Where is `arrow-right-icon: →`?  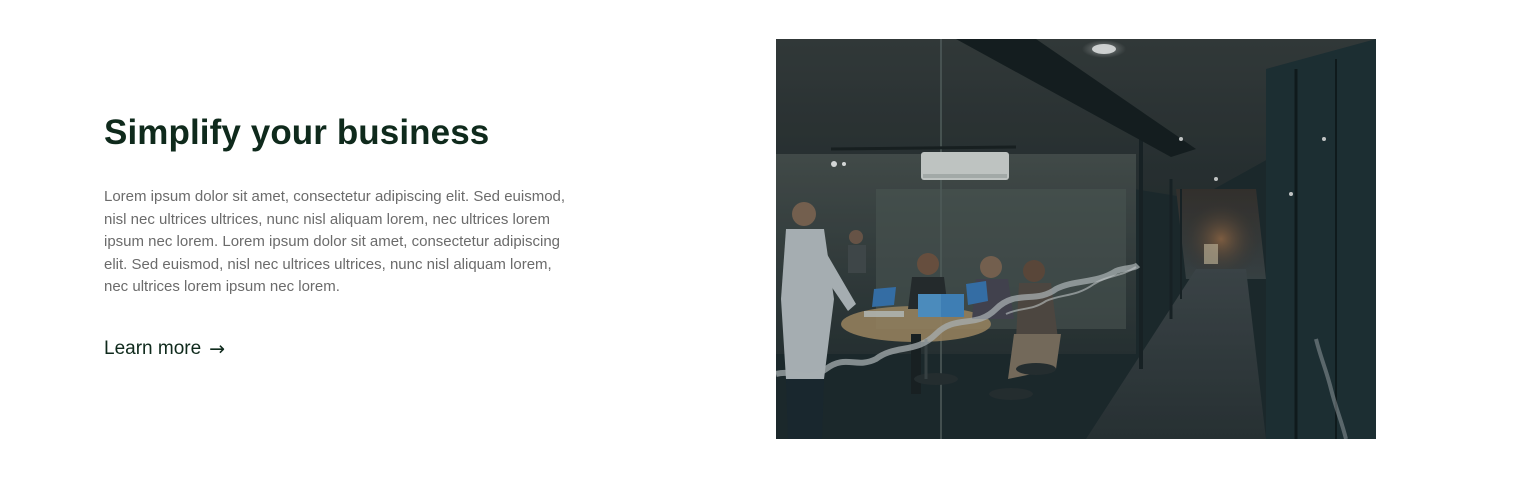 arrow-right-icon: → is located at coordinates (217, 348).